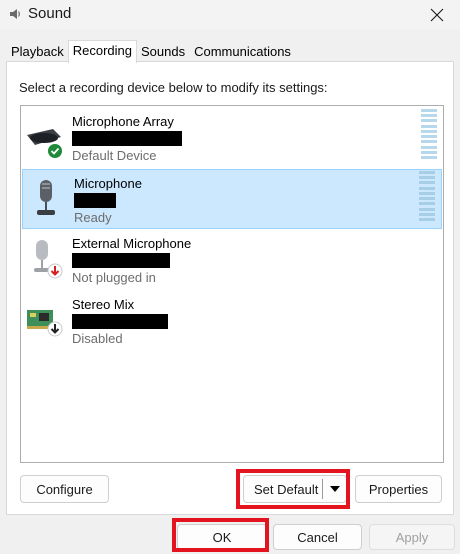 Image resolution: width=460 pixels, height=554 pixels. Describe the element at coordinates (242, 51) in the screenshot. I see `tab-communications: Communications` at that location.